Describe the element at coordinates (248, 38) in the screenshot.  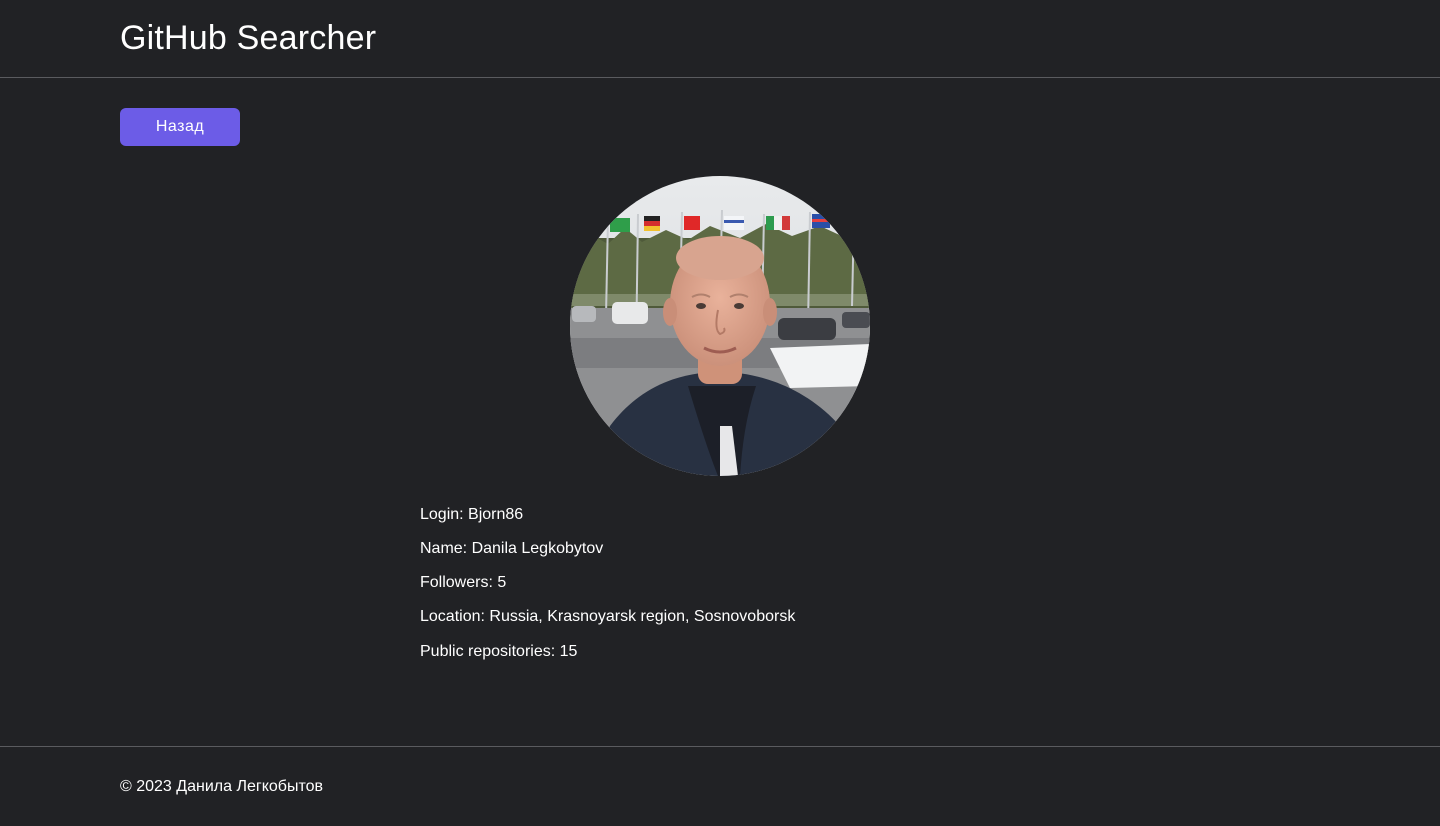
I see `app-title: GitHub Searcher` at that location.